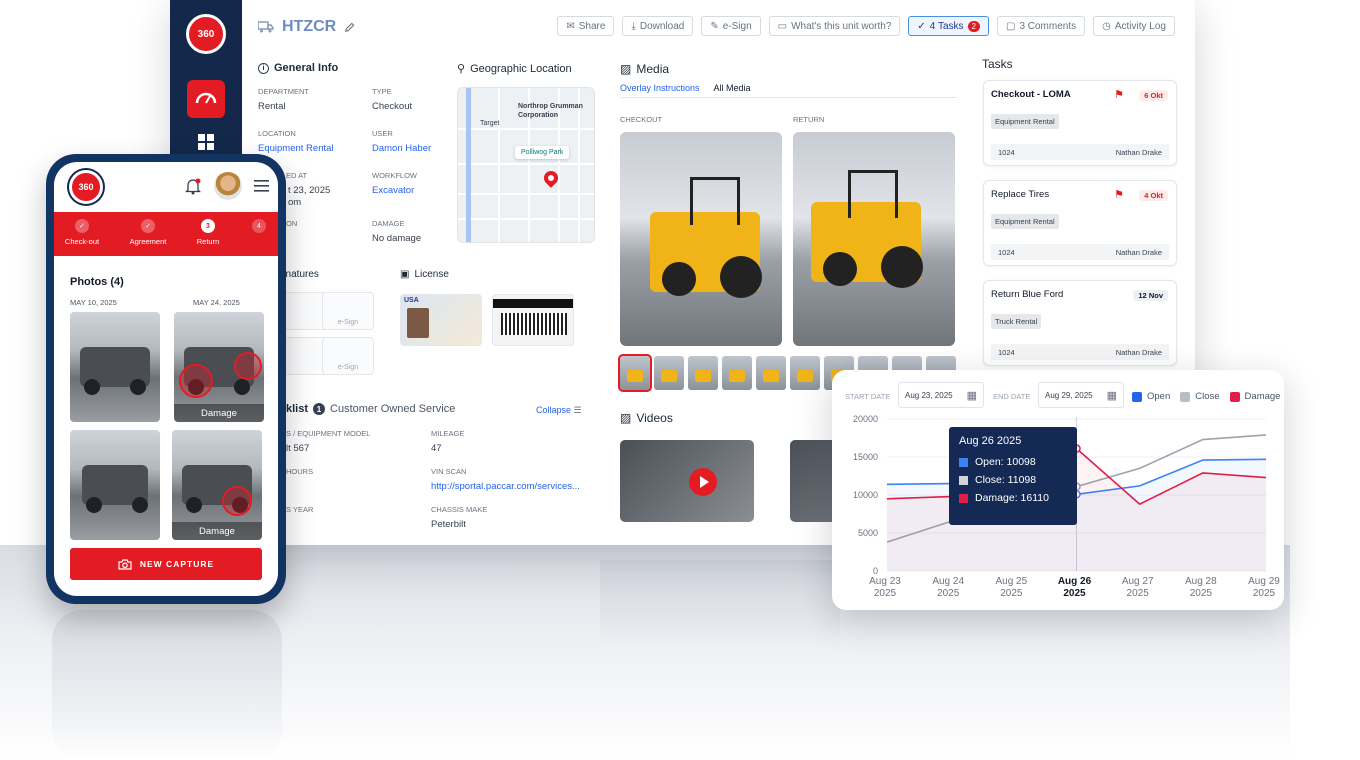 This screenshot has width=1360, height=760. Describe the element at coordinates (309, 190) in the screenshot. I see `created-date: t 23, 2025` at that location.